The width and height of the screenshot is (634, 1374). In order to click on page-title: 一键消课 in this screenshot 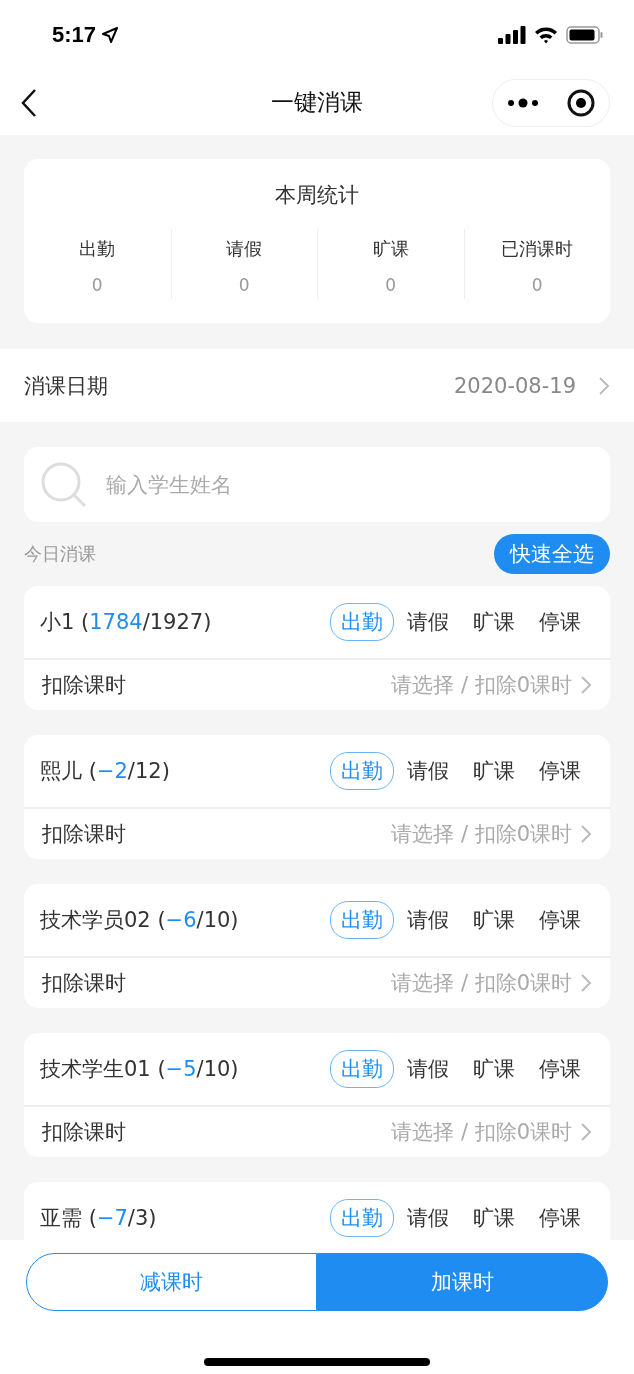, I will do `click(317, 102)`.